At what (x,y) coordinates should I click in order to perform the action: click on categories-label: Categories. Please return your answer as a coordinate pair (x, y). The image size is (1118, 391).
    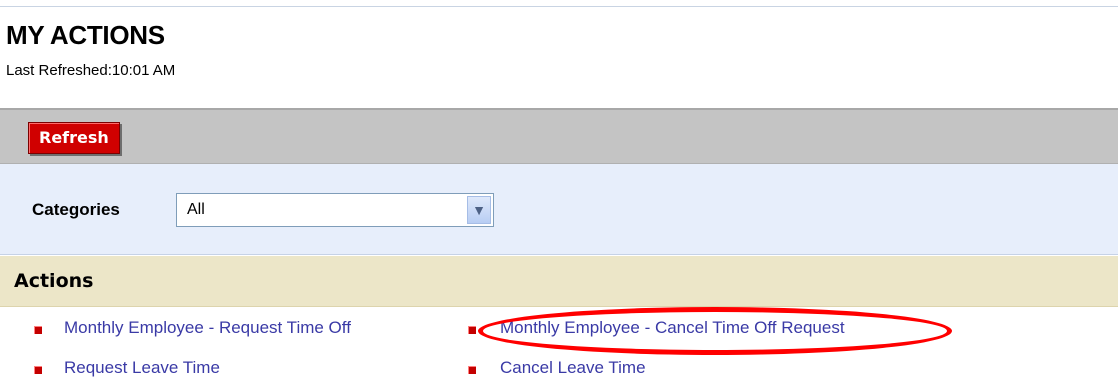
    Looking at the image, I should click on (76, 209).